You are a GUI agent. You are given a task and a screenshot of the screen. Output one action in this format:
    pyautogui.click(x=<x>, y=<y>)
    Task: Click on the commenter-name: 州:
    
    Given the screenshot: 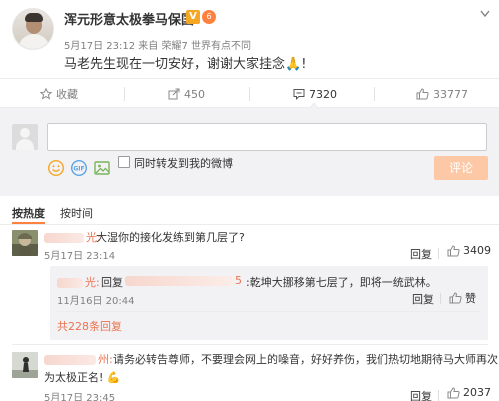 What is the action you would take?
    pyautogui.click(x=78, y=359)
    